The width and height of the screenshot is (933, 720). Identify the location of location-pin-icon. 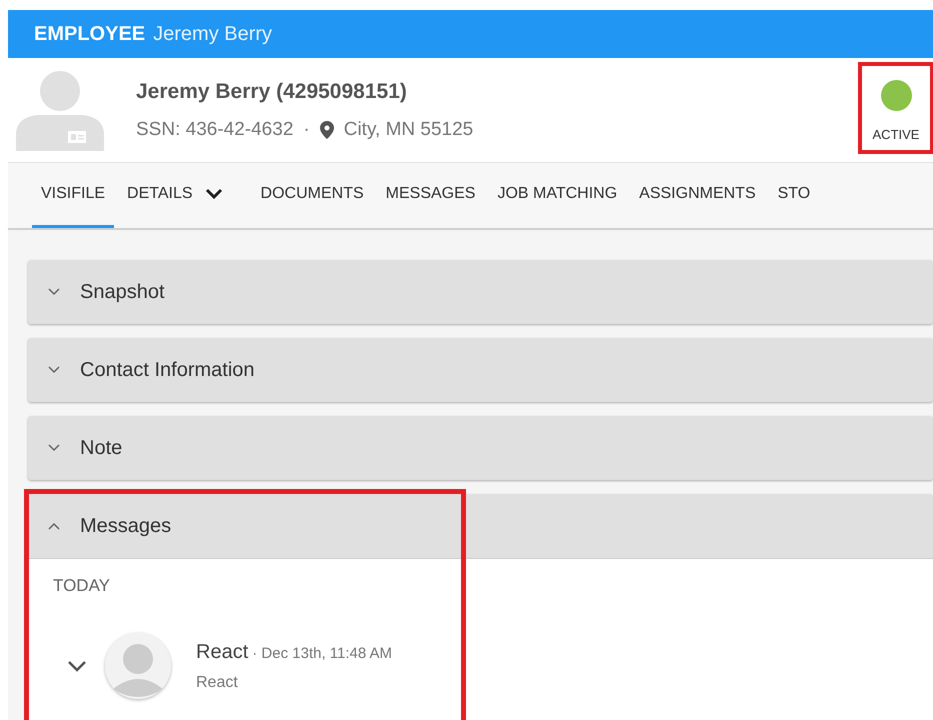
(327, 129).